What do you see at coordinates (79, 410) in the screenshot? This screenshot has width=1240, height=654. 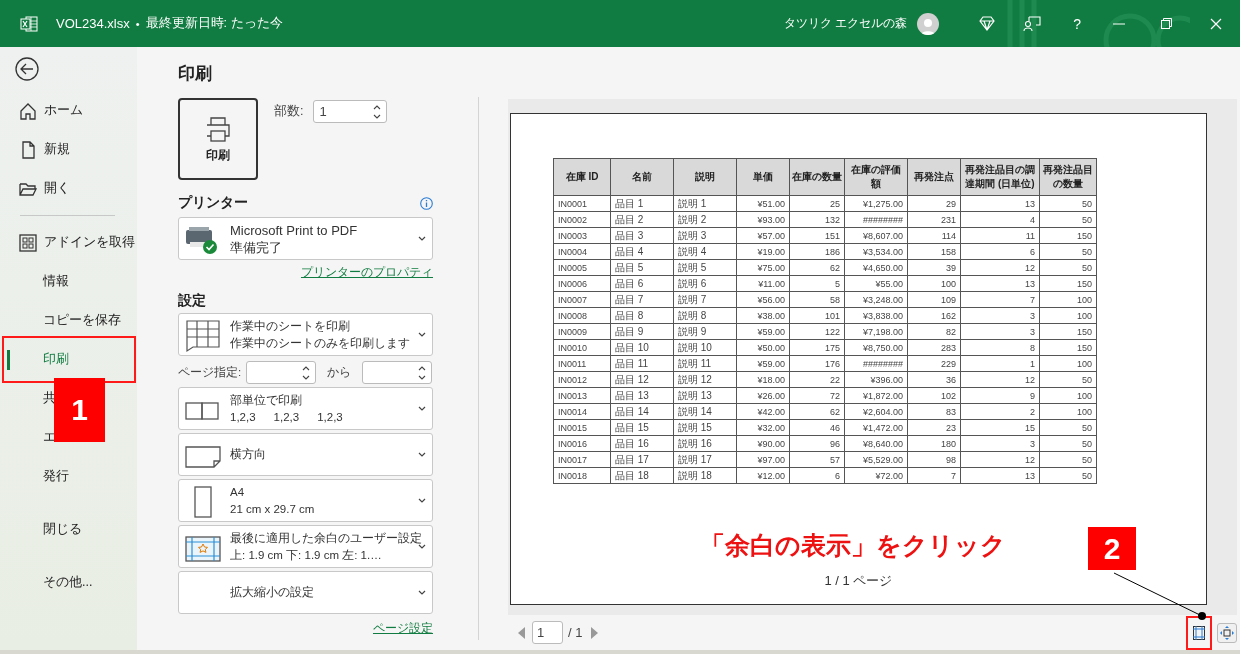 I see `step-badge: 1` at bounding box center [79, 410].